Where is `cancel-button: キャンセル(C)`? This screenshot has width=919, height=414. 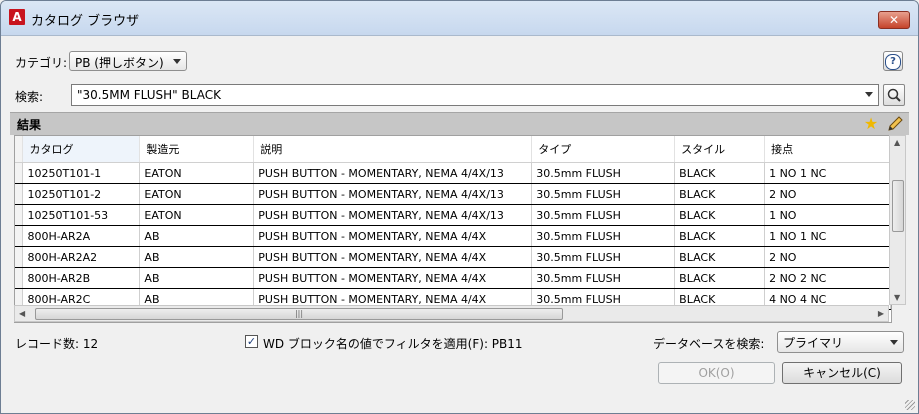 cancel-button: キャンセル(C) is located at coordinates (842, 373).